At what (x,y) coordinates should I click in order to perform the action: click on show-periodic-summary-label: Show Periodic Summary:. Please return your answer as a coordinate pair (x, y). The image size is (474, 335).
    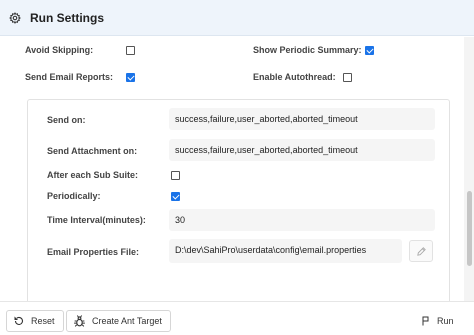
    Looking at the image, I should click on (307, 50).